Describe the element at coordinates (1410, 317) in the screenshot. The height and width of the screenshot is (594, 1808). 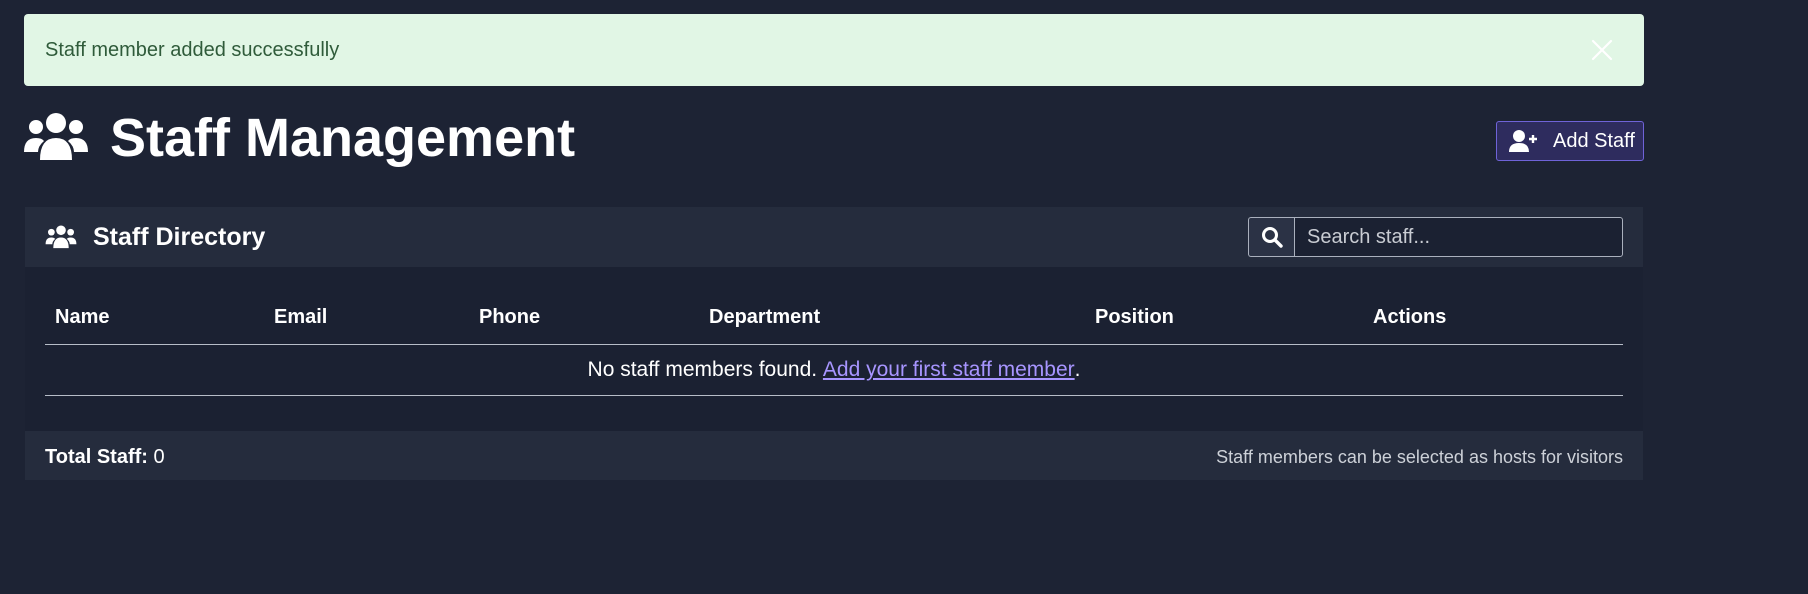
I see `column-actions: Actions` at that location.